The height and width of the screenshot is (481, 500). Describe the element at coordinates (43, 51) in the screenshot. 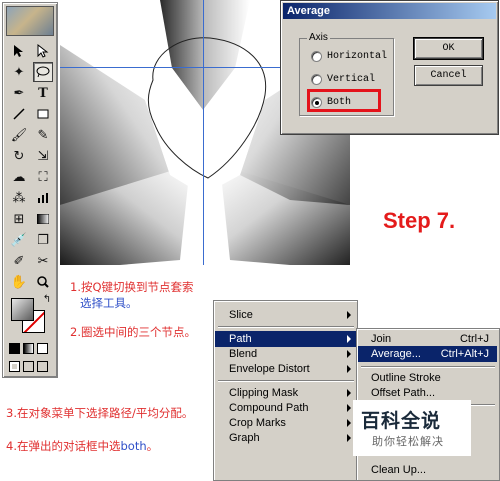

I see `direct-selection-icon` at that location.